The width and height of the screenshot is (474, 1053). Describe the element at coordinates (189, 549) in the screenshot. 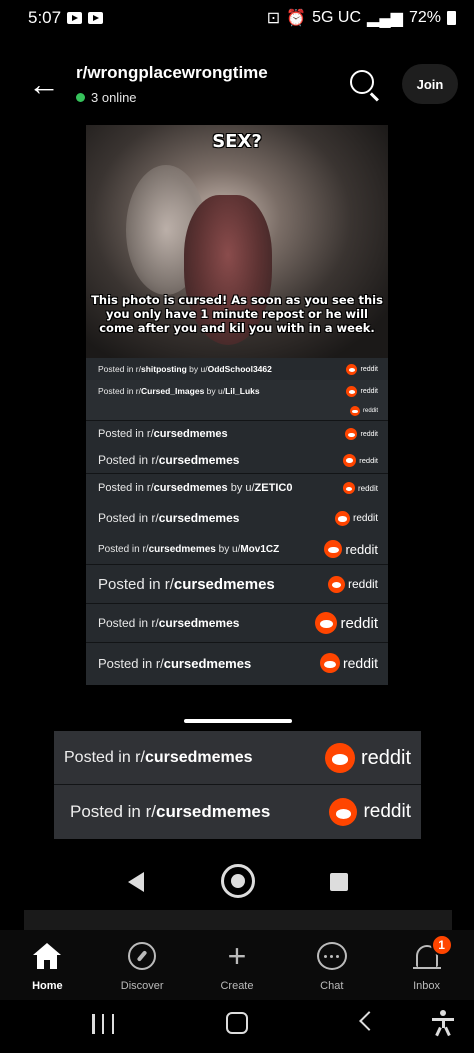

I see `watermark-text: Posted in r/cursedmemes by u/Mov1CZ` at that location.